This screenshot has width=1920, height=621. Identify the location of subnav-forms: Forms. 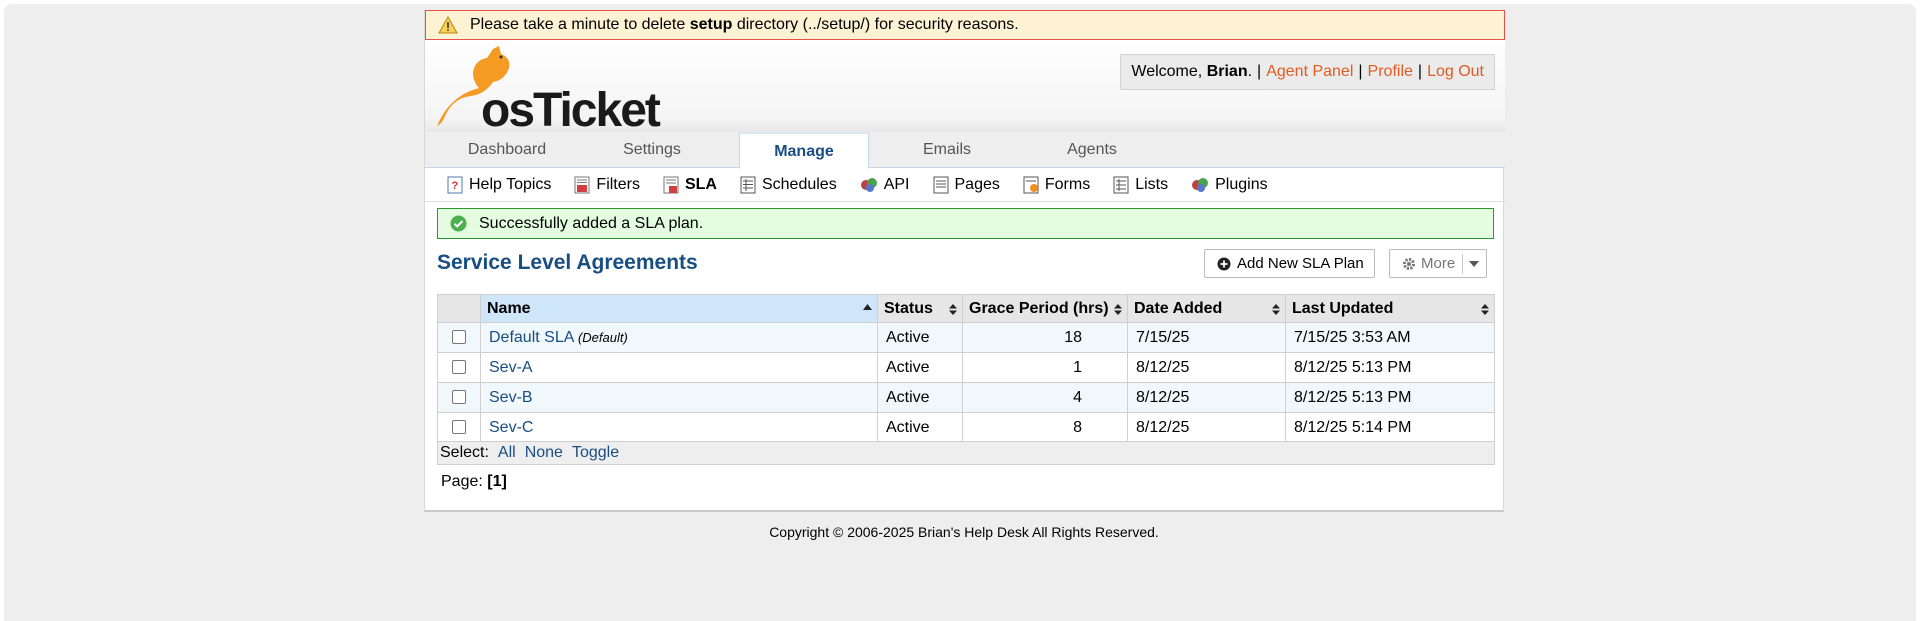
(1056, 185).